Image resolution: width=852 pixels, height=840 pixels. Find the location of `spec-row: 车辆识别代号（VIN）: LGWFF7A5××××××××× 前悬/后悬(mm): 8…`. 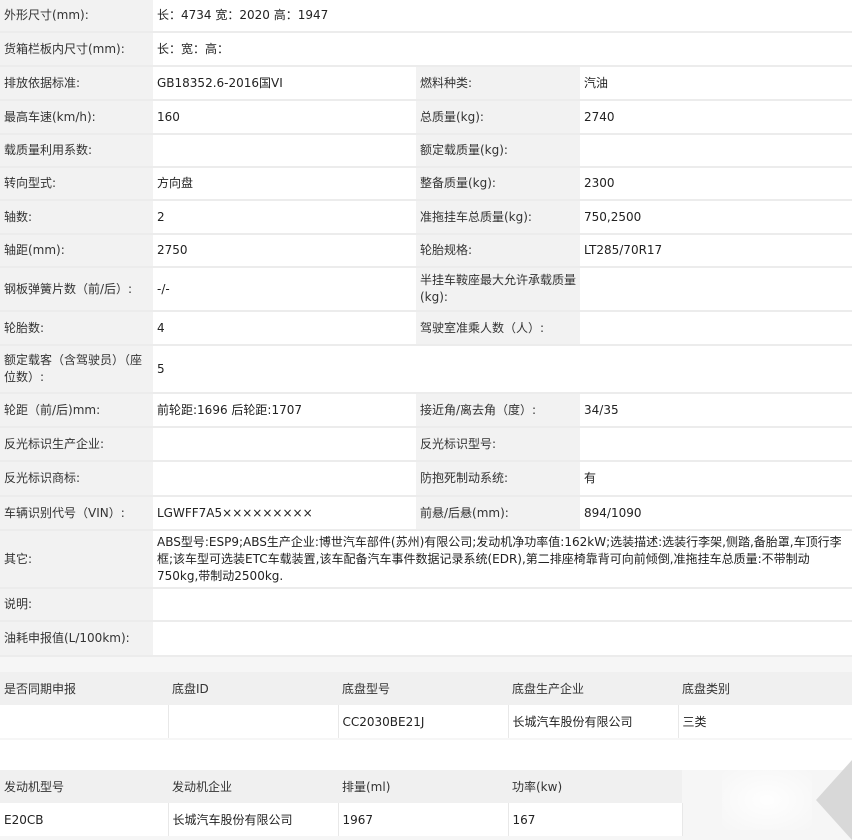

spec-row: 车辆识别代号（VIN）: LGWFF7A5××××××××× 前悬/后悬(mm): 8… is located at coordinates (426, 513).